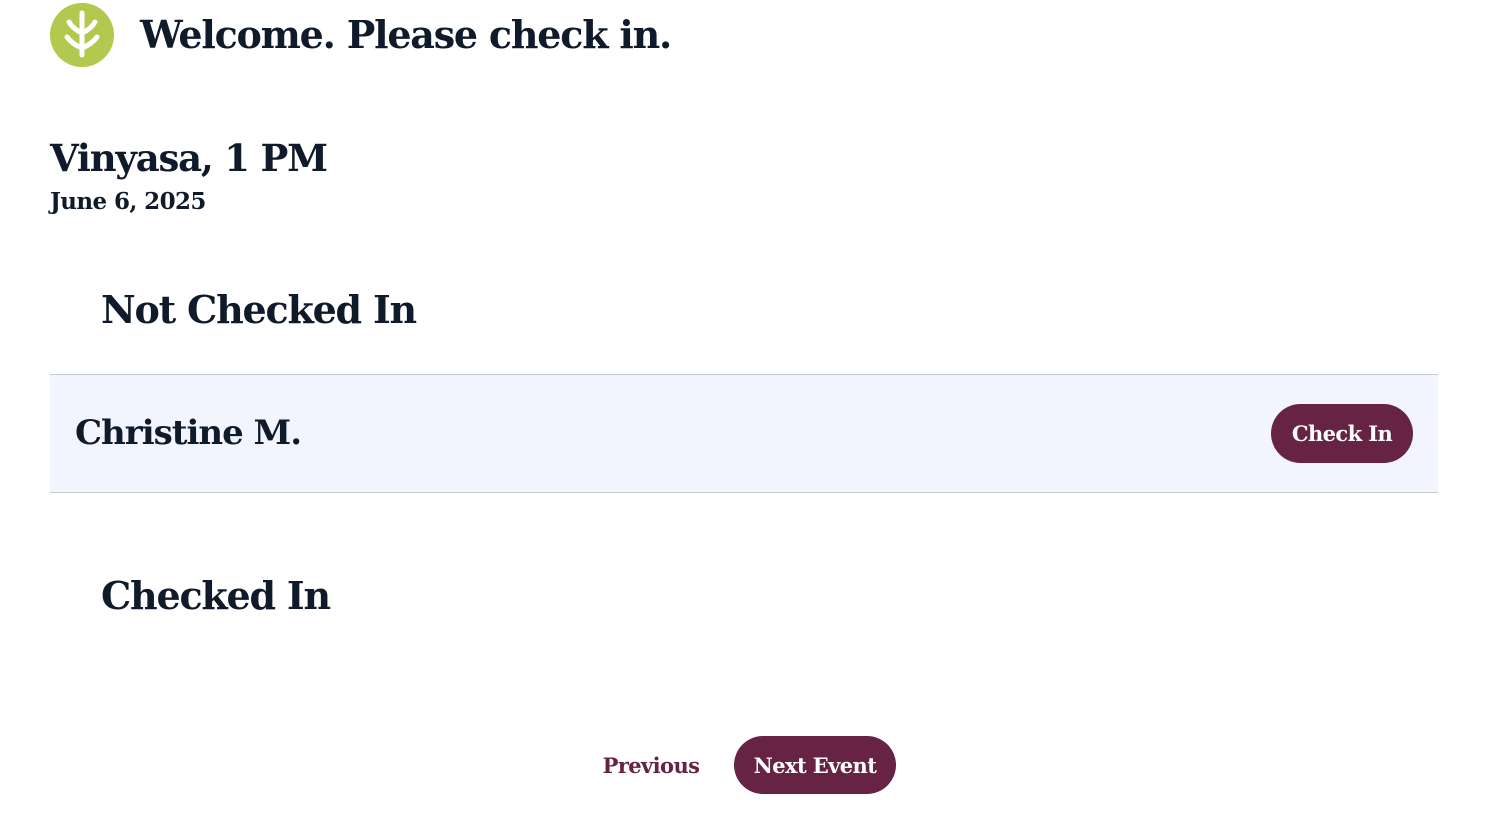 This screenshot has width=1488, height=840. What do you see at coordinates (82, 35) in the screenshot?
I see `sprout-leaf-icon` at bounding box center [82, 35].